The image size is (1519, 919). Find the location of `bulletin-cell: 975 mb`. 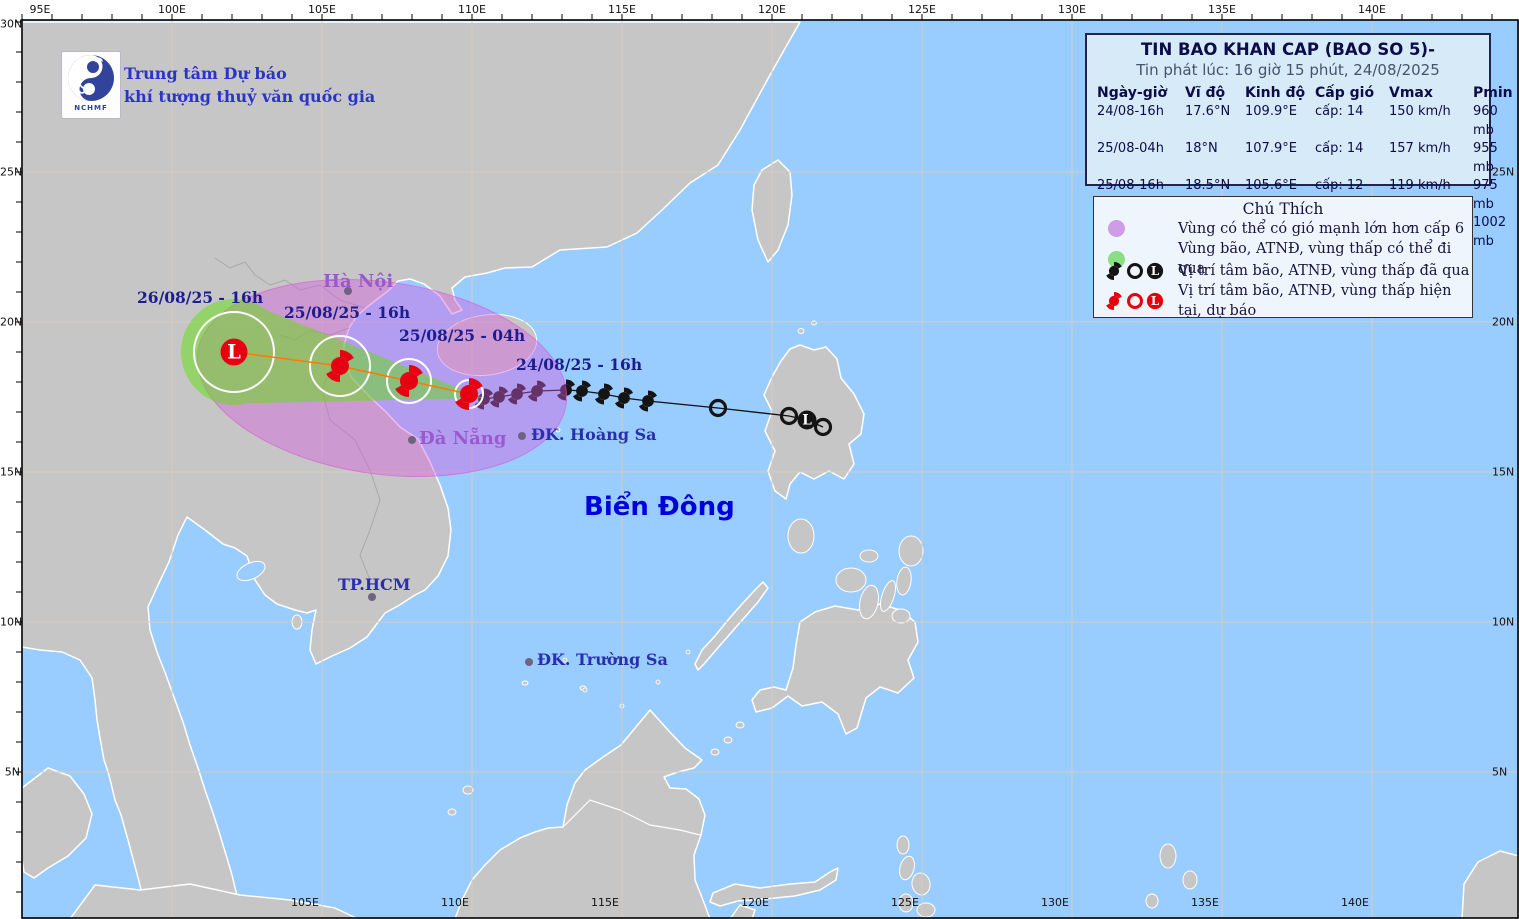

bulletin-cell: 975 mb is located at coordinates (1485, 195).